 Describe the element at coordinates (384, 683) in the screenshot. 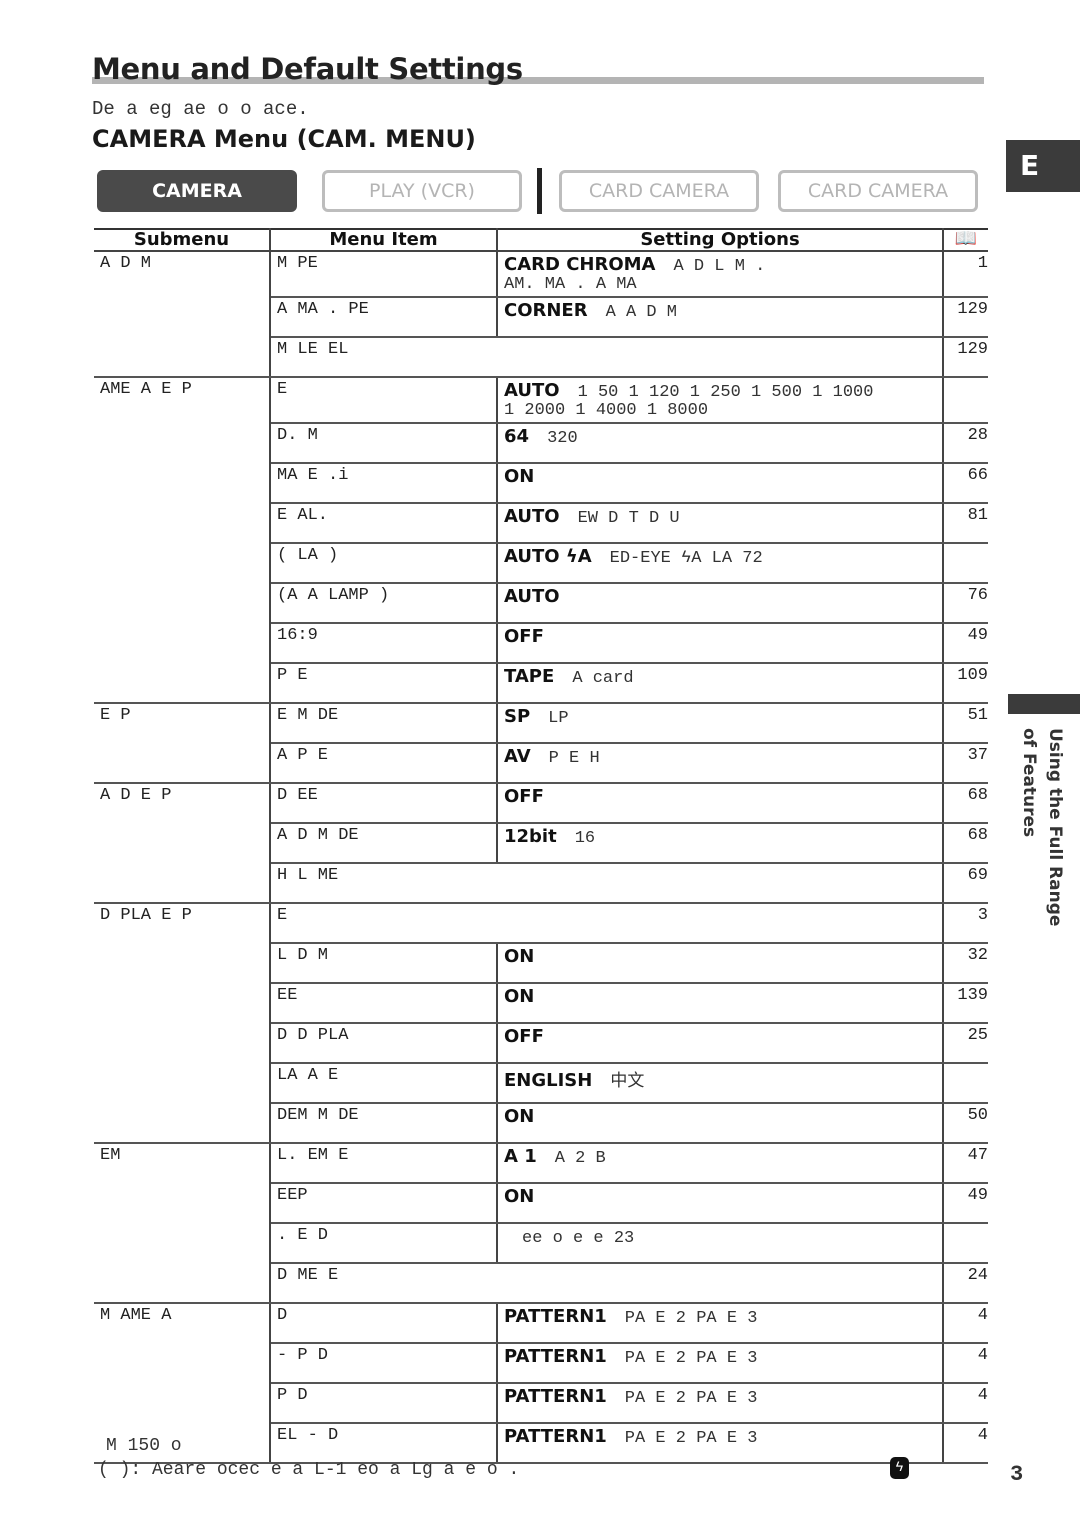

I see `menu-item-cell: P E` at that location.